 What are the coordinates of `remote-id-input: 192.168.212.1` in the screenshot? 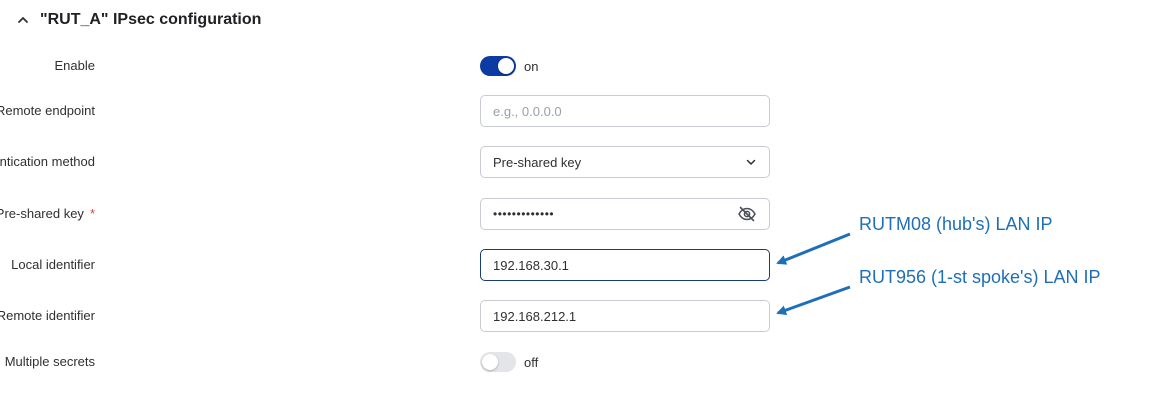 It's located at (625, 316).